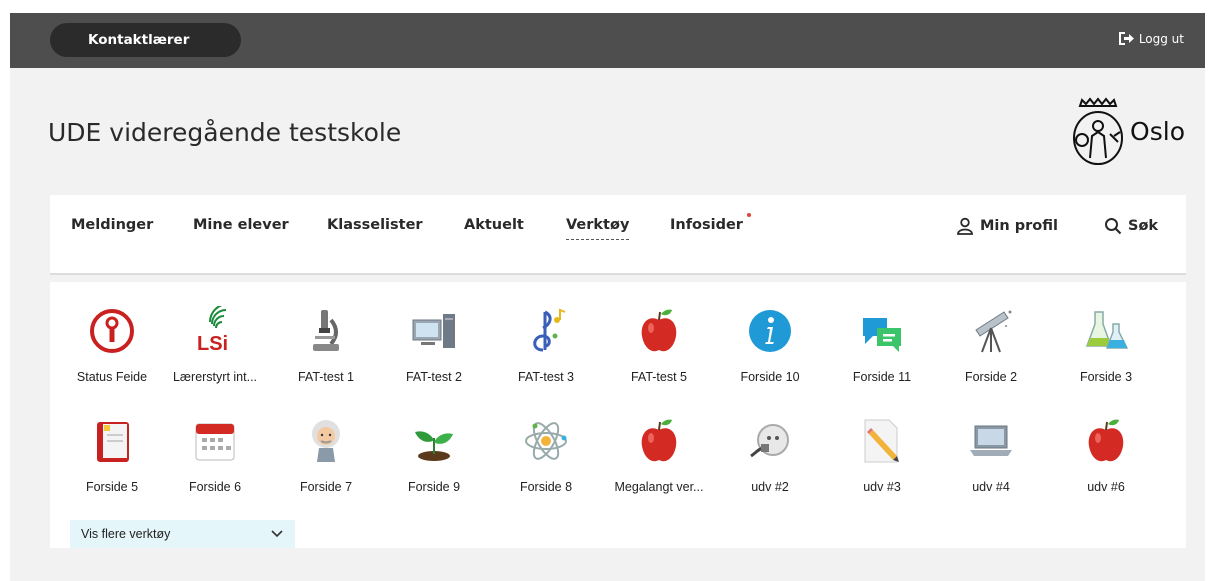  Describe the element at coordinates (1127, 131) in the screenshot. I see `oslo-logo: Oslo` at that location.